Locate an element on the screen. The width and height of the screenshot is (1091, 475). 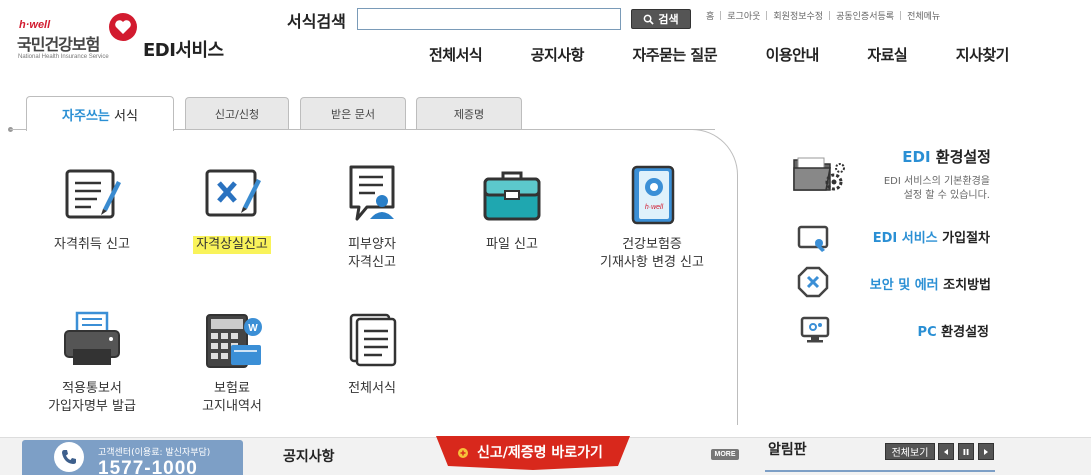
nav-branch-finder: 지사찾기 is located at coordinates (983, 54).